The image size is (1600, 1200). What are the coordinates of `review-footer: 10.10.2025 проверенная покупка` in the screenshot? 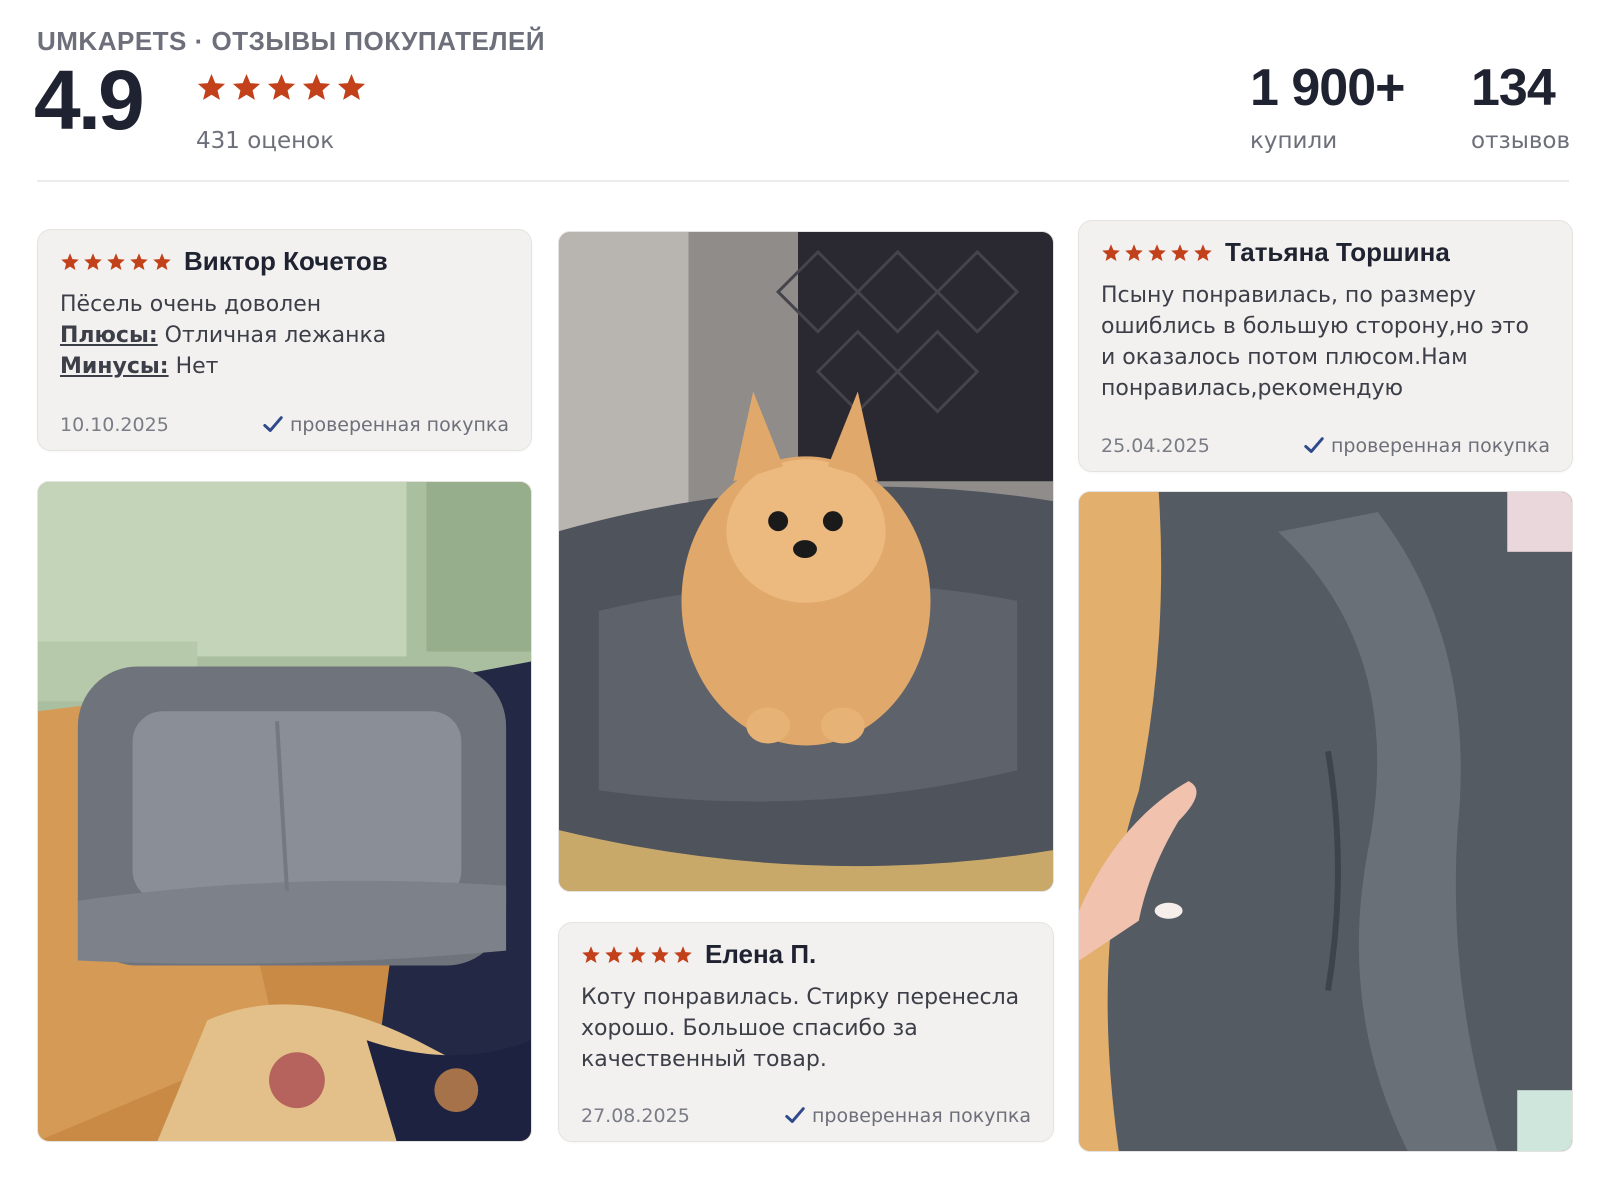 It's located at (284, 425).